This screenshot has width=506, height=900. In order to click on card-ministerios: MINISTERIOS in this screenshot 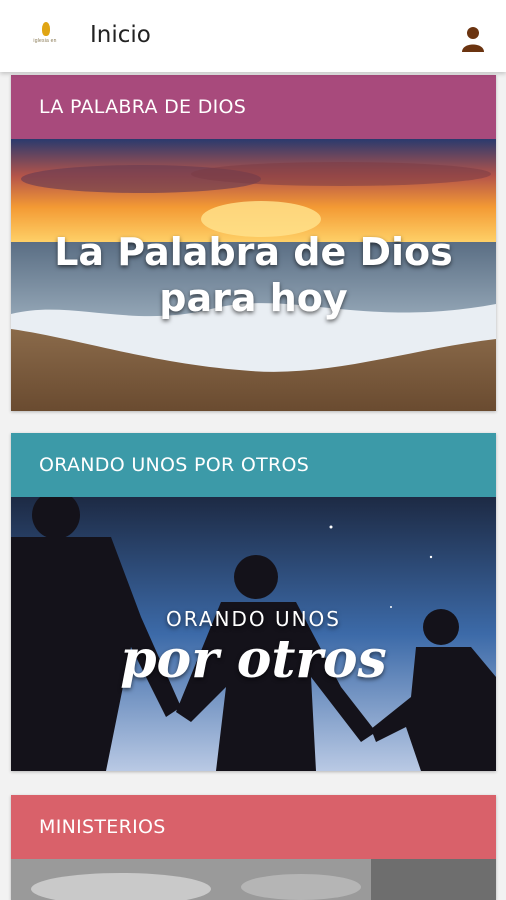, I will do `click(253, 847)`.